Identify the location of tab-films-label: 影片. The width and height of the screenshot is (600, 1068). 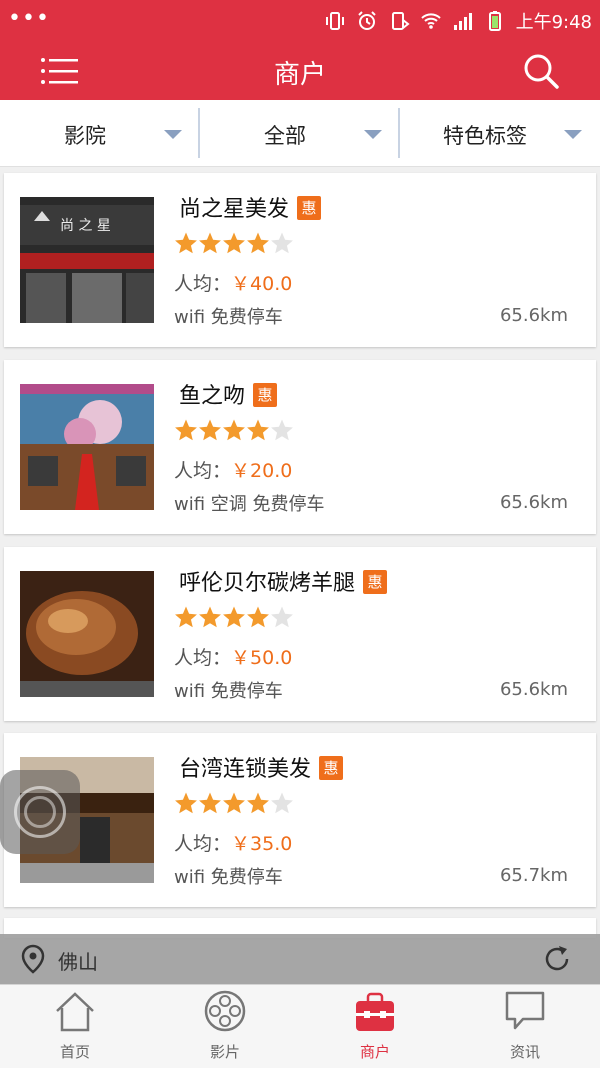
(224, 1052).